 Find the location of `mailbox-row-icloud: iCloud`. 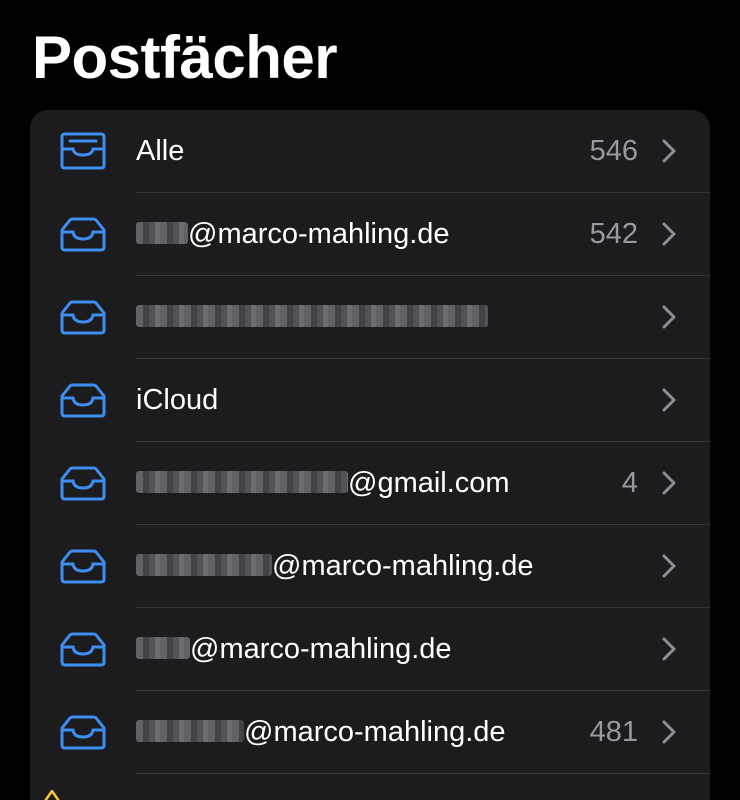

mailbox-row-icloud: iCloud is located at coordinates (370, 400).